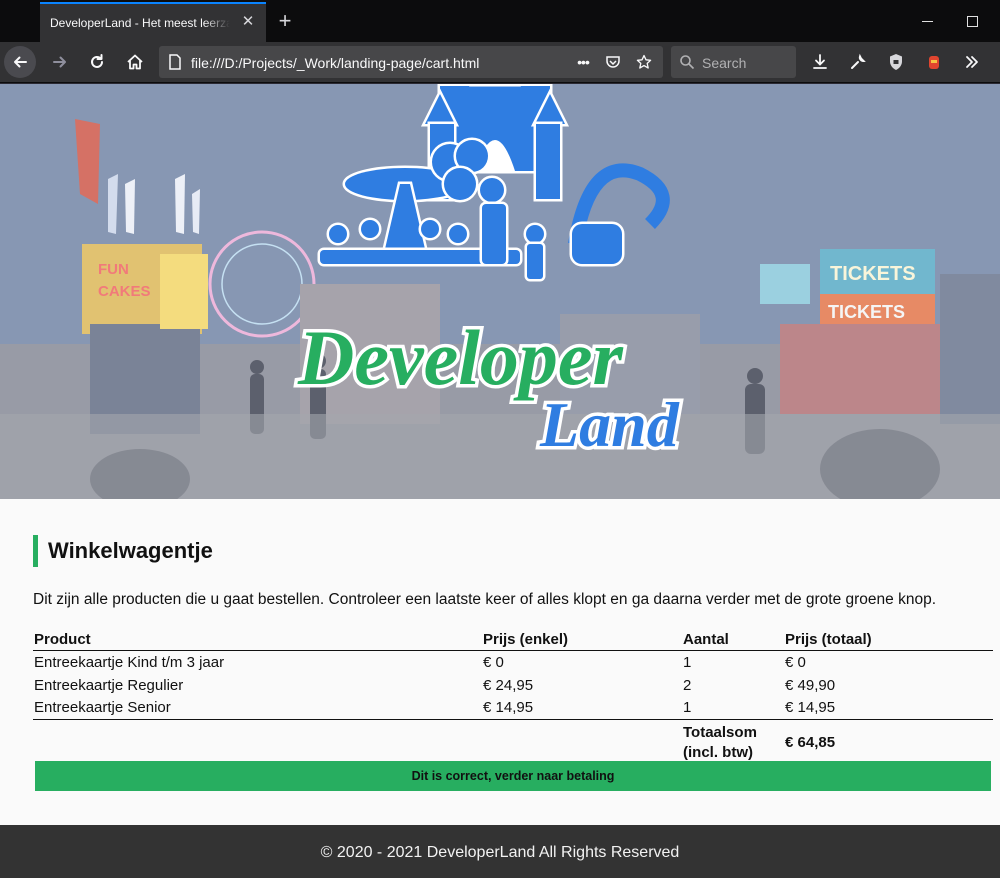 This screenshot has height=878, width=1000. Describe the element at coordinates (248, 22) in the screenshot. I see `tab-close-icon: ✕` at that location.